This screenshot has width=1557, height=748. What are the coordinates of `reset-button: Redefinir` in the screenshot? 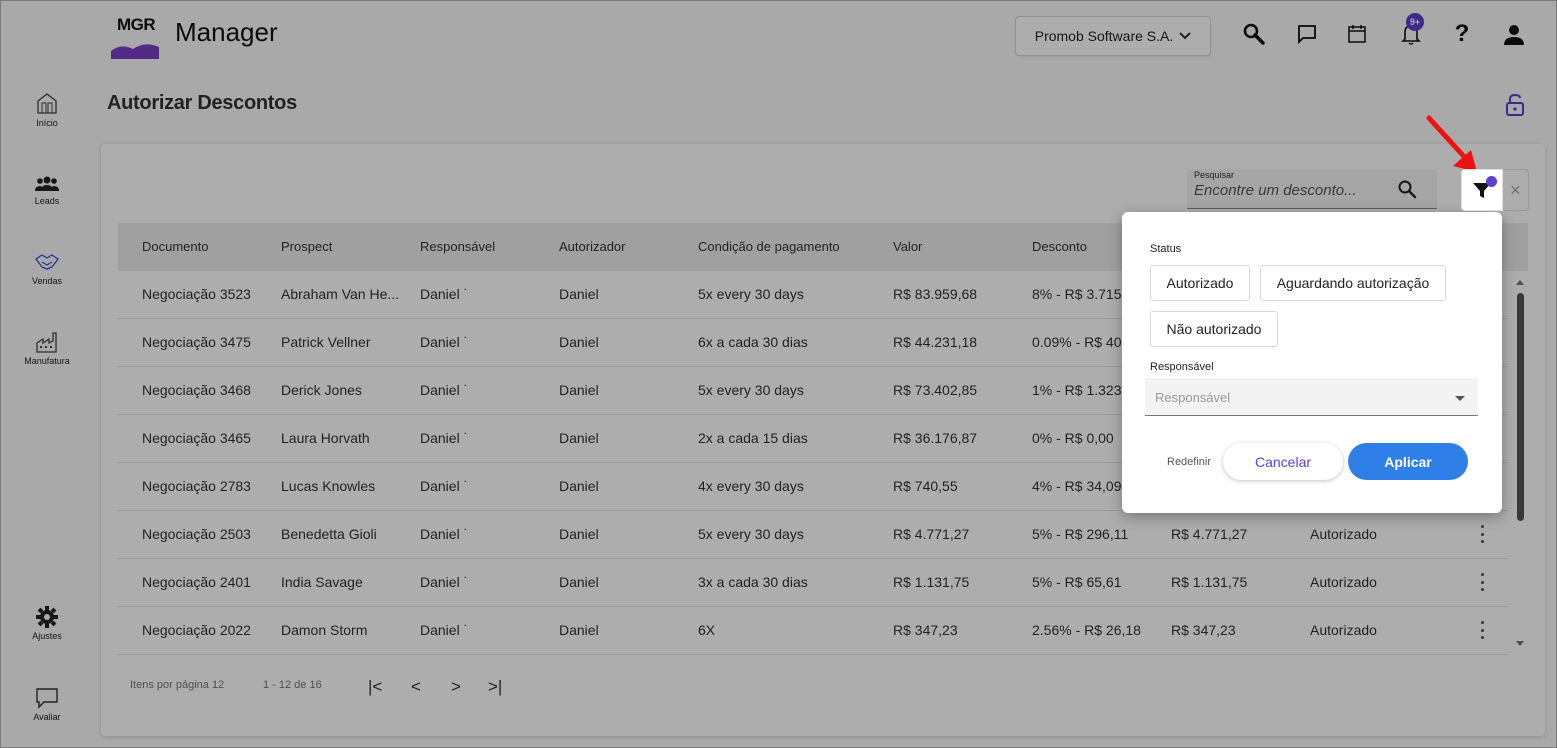 It's located at (1189, 462).